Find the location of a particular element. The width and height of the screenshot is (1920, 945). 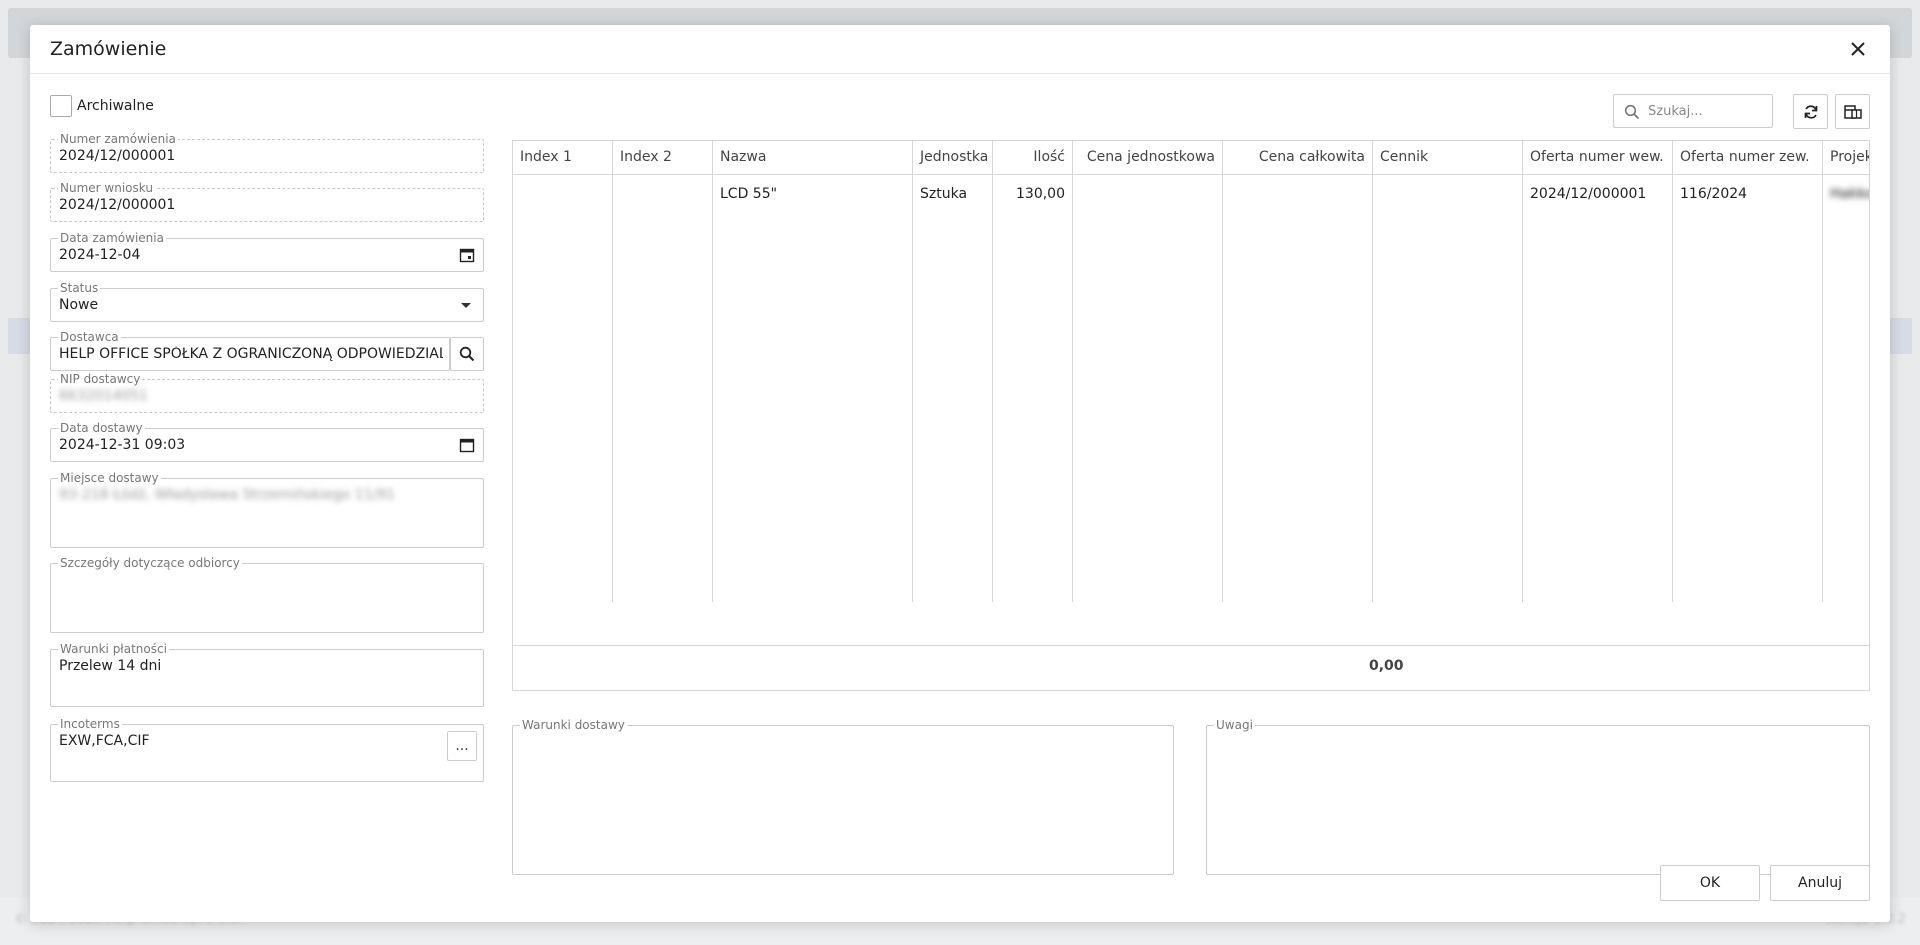

notes-label: Uwagi is located at coordinates (1234, 725).